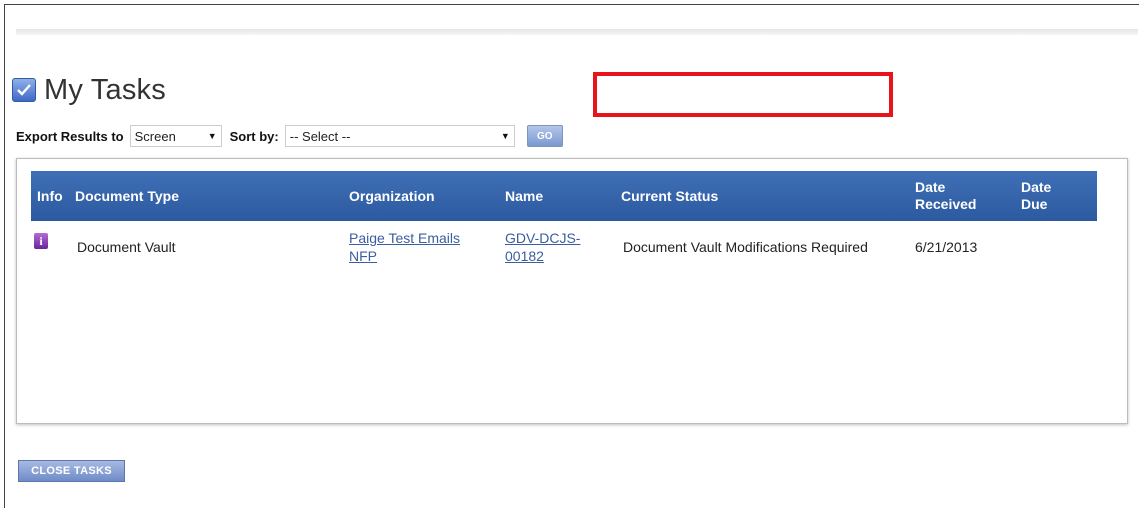 The image size is (1141, 509). What do you see at coordinates (126, 247) in the screenshot?
I see `cell-document-type: Document Vault` at bounding box center [126, 247].